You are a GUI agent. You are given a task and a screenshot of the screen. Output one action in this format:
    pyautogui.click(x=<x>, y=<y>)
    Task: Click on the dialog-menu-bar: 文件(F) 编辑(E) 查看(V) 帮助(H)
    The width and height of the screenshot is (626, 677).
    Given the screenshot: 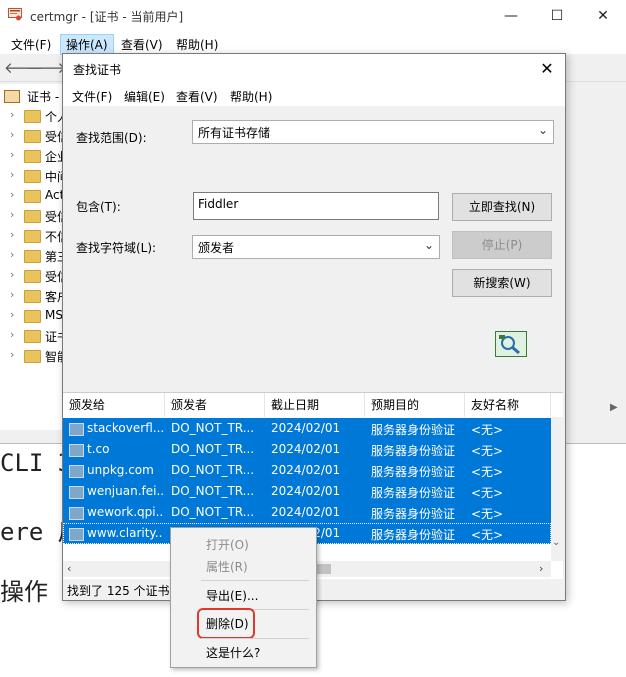 What is the action you would take?
    pyautogui.click(x=314, y=95)
    